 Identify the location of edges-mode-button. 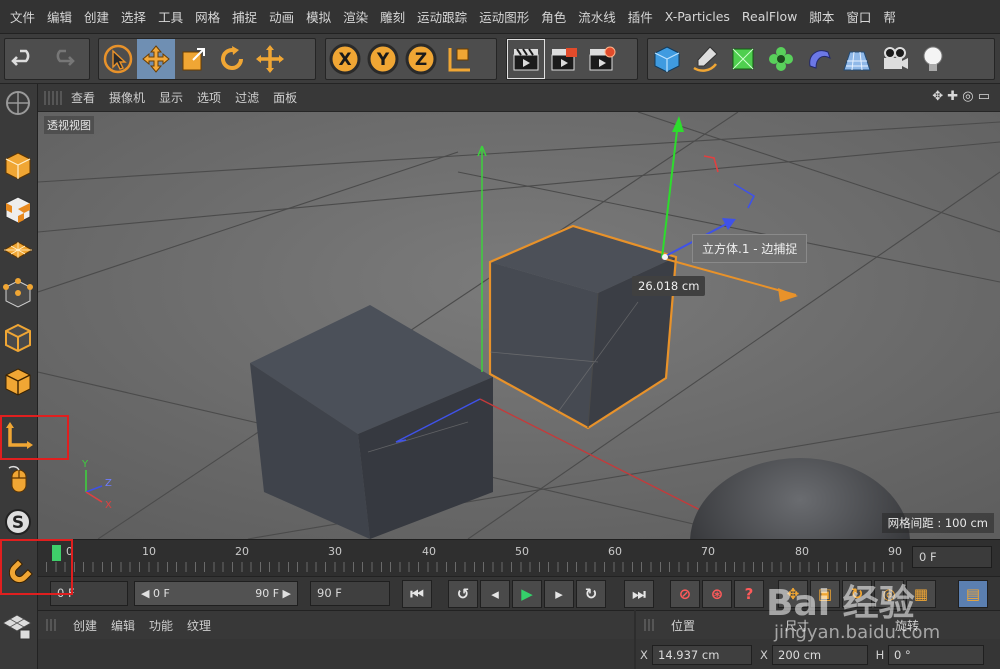
(18, 338).